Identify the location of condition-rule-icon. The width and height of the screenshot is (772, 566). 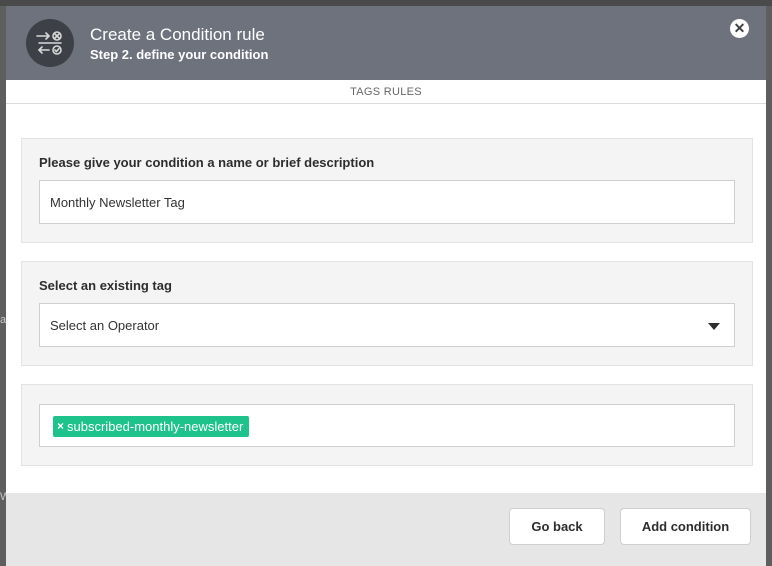
(50, 43).